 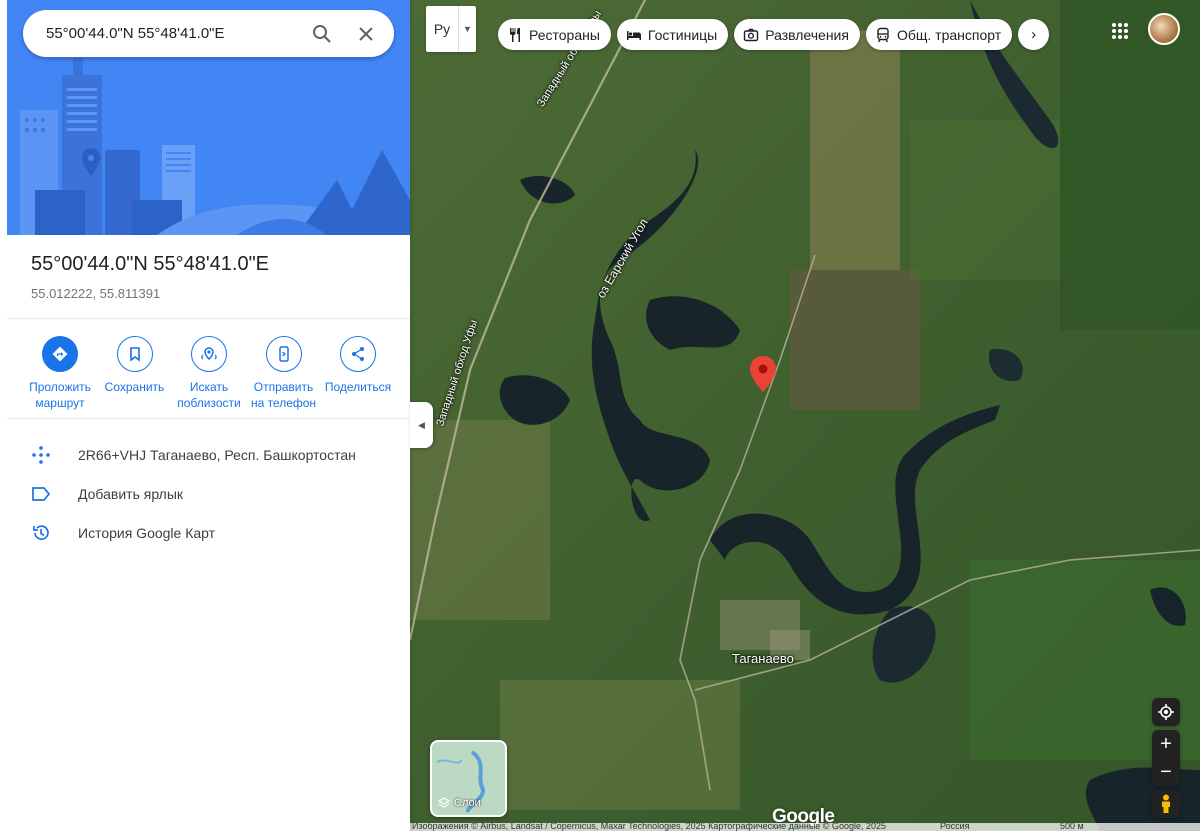 I want to click on share-button: Поделиться, so click(x=358, y=373).